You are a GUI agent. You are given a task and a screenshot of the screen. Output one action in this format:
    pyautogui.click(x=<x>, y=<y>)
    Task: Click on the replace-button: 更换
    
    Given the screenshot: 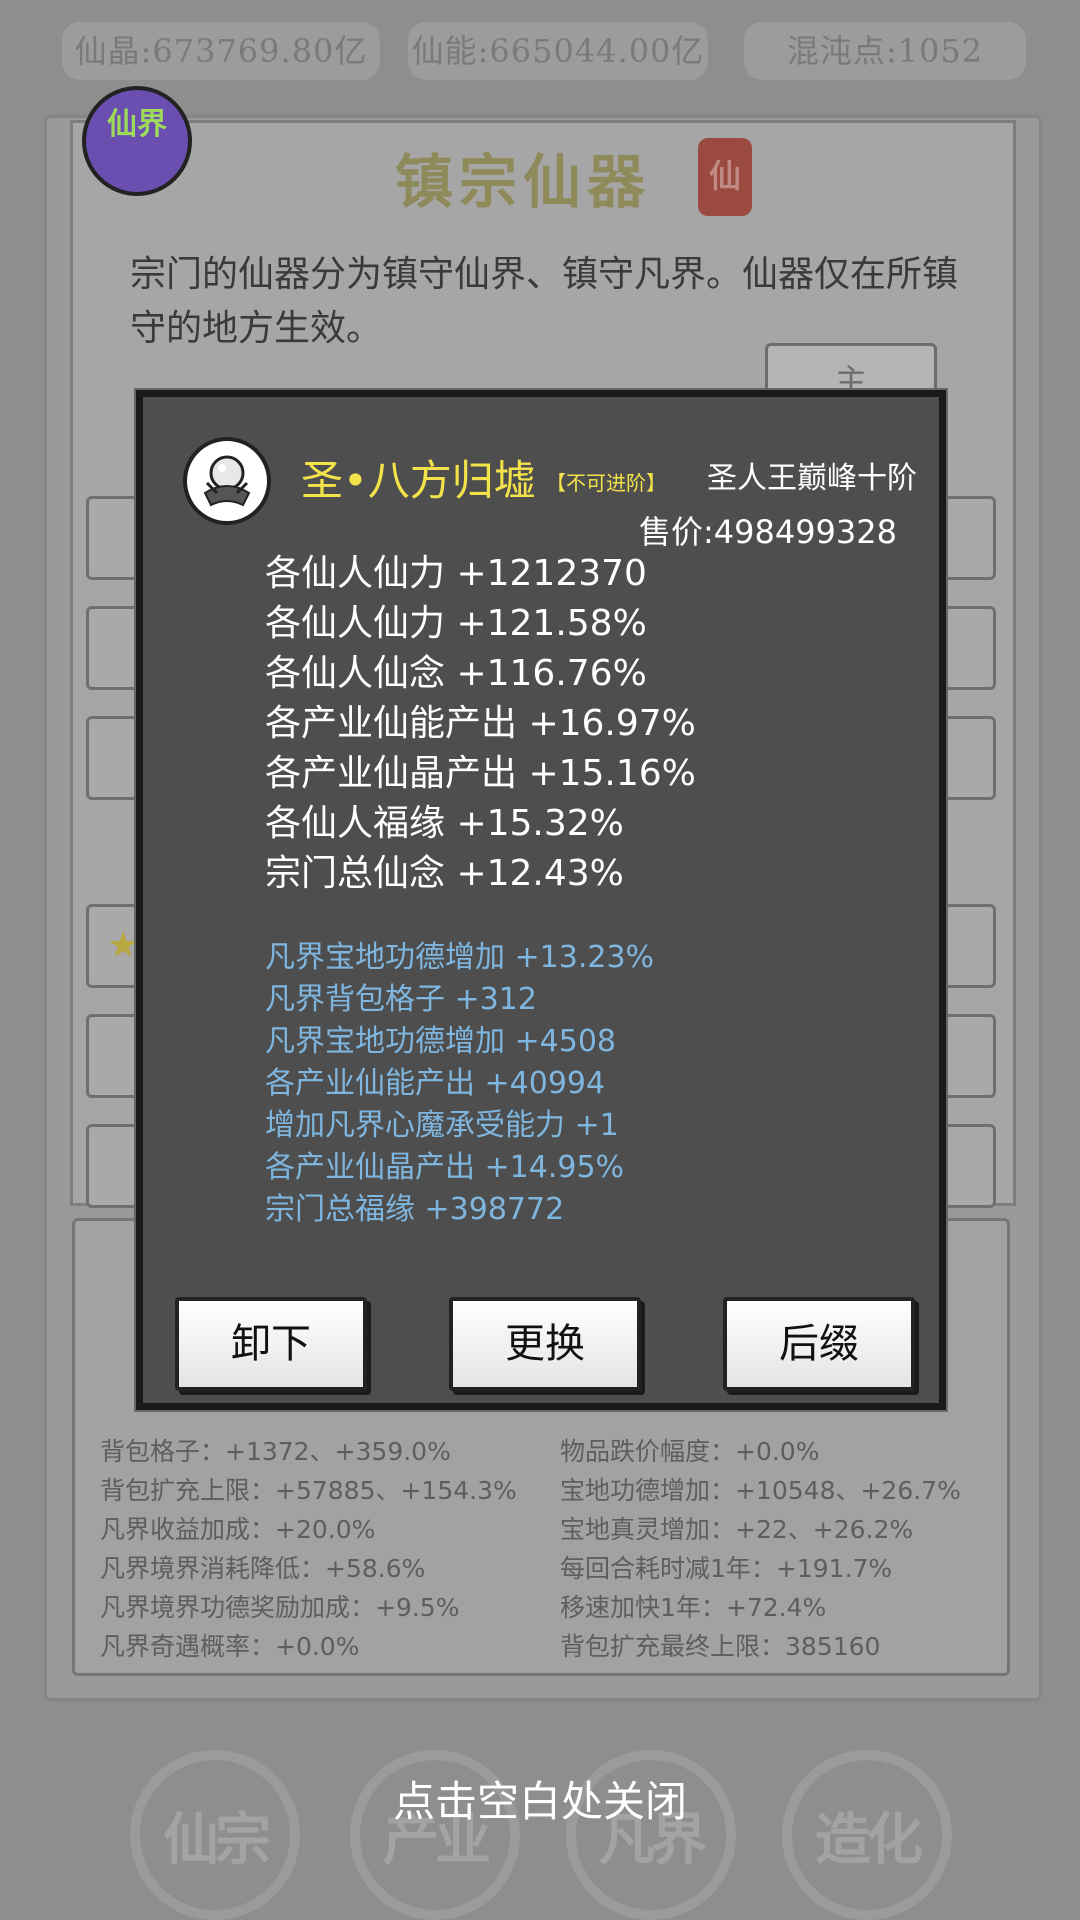 What is the action you would take?
    pyautogui.click(x=545, y=1344)
    